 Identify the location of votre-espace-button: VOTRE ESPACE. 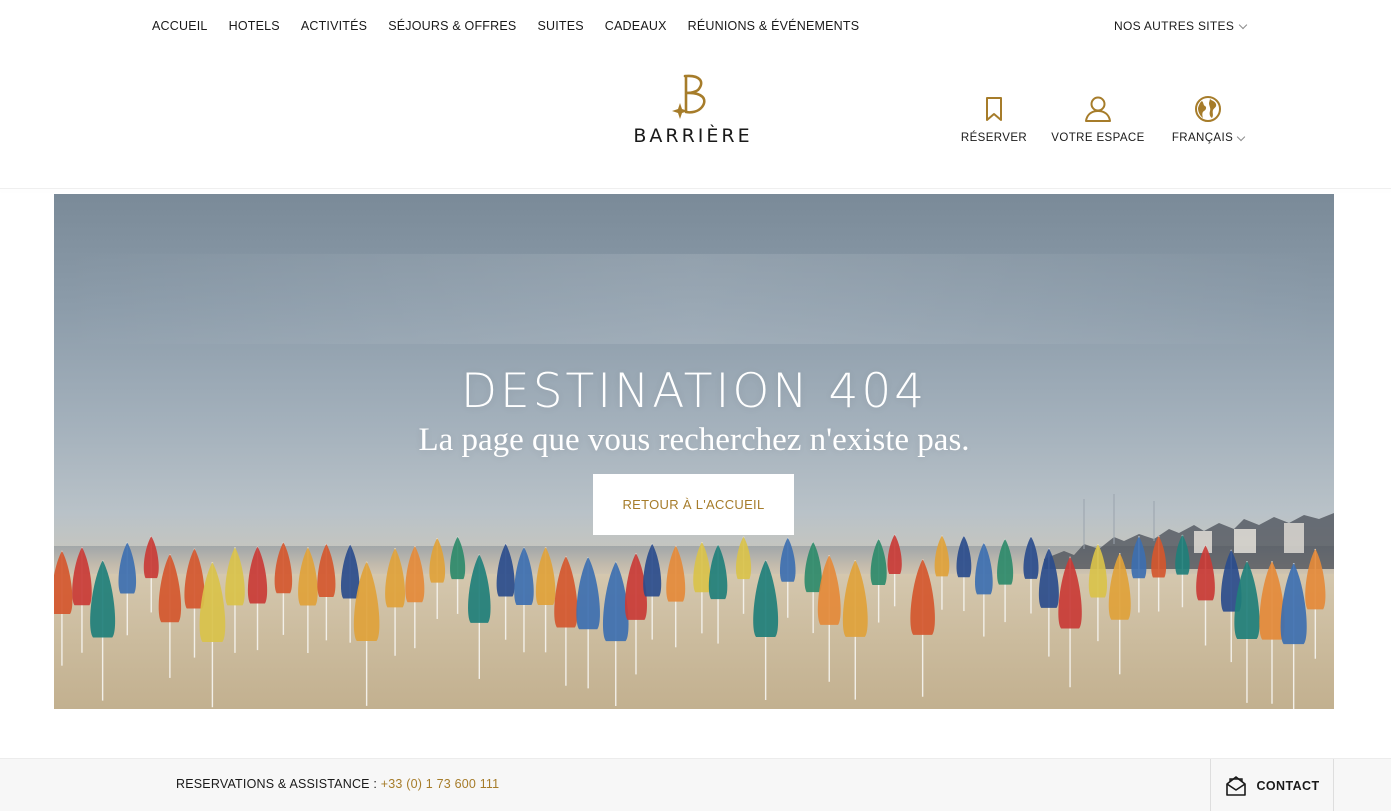
(1098, 119).